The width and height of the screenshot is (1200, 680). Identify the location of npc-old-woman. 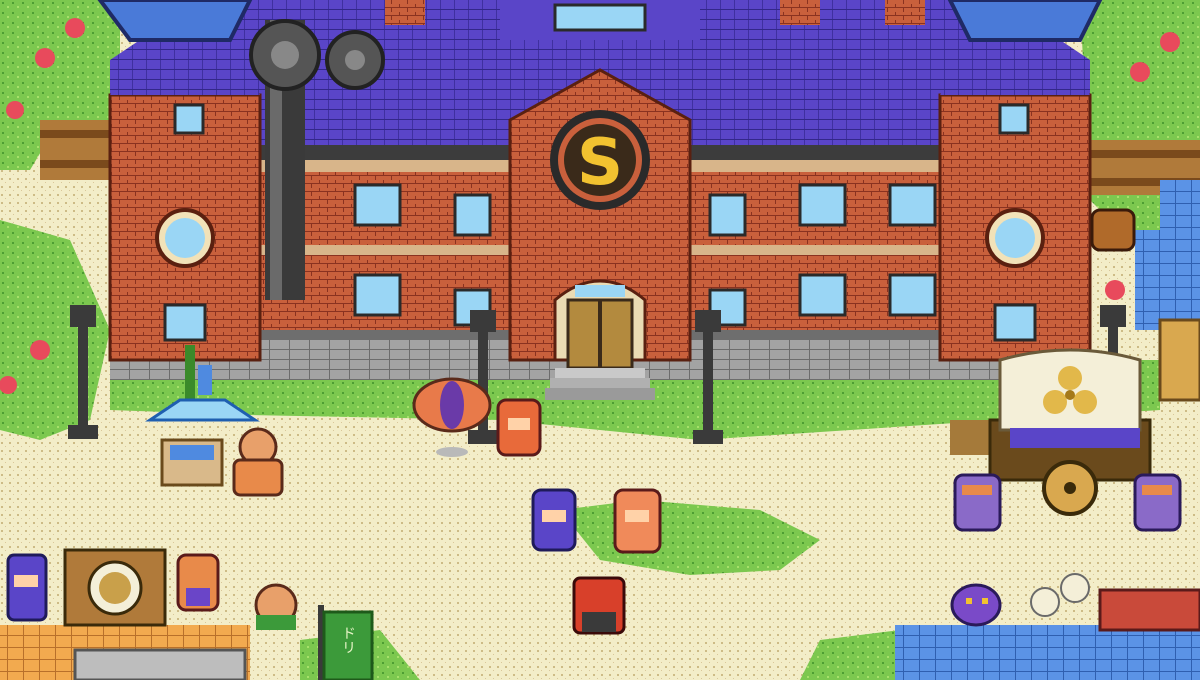
(198, 582).